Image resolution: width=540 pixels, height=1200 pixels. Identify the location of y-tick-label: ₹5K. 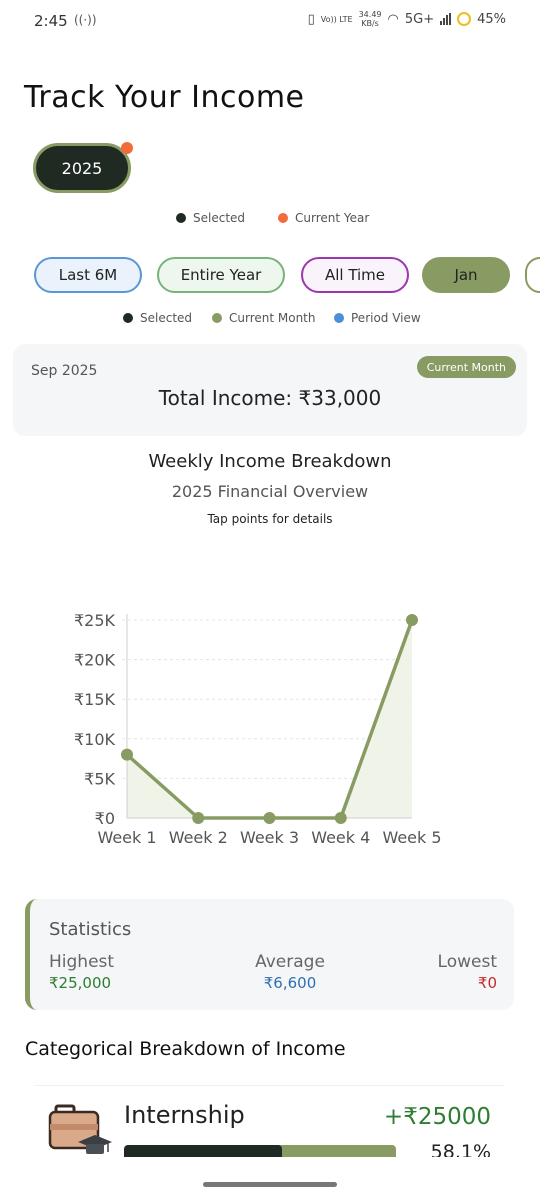
(99, 778).